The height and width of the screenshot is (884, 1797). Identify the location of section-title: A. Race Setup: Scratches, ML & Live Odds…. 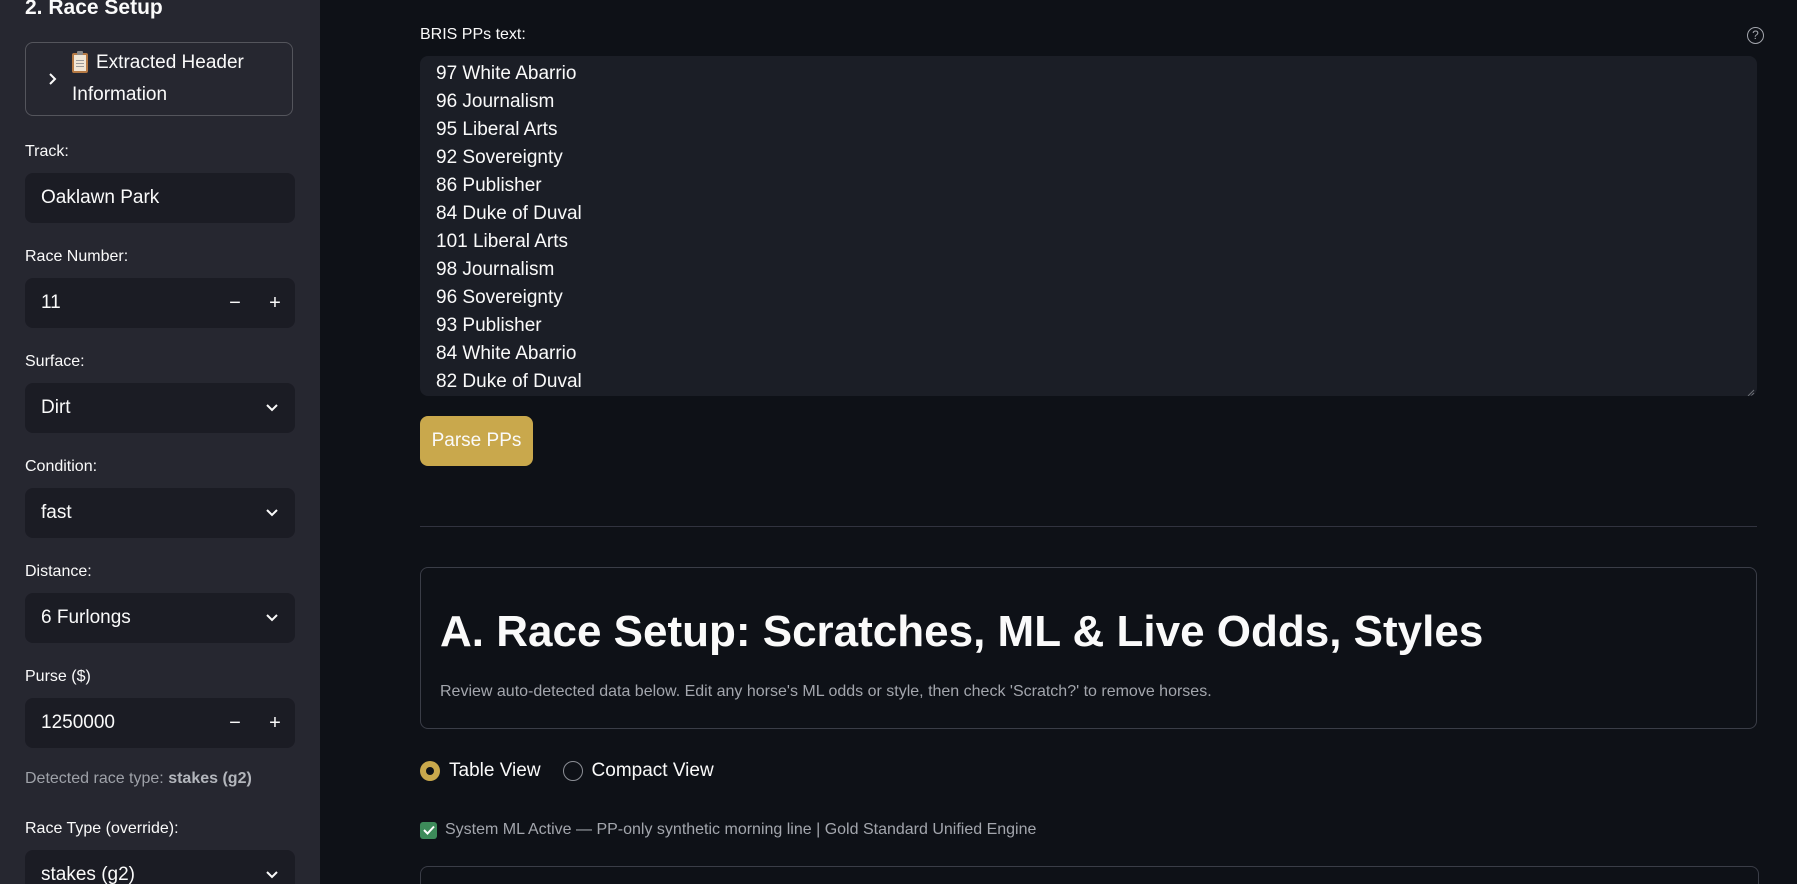
(962, 631).